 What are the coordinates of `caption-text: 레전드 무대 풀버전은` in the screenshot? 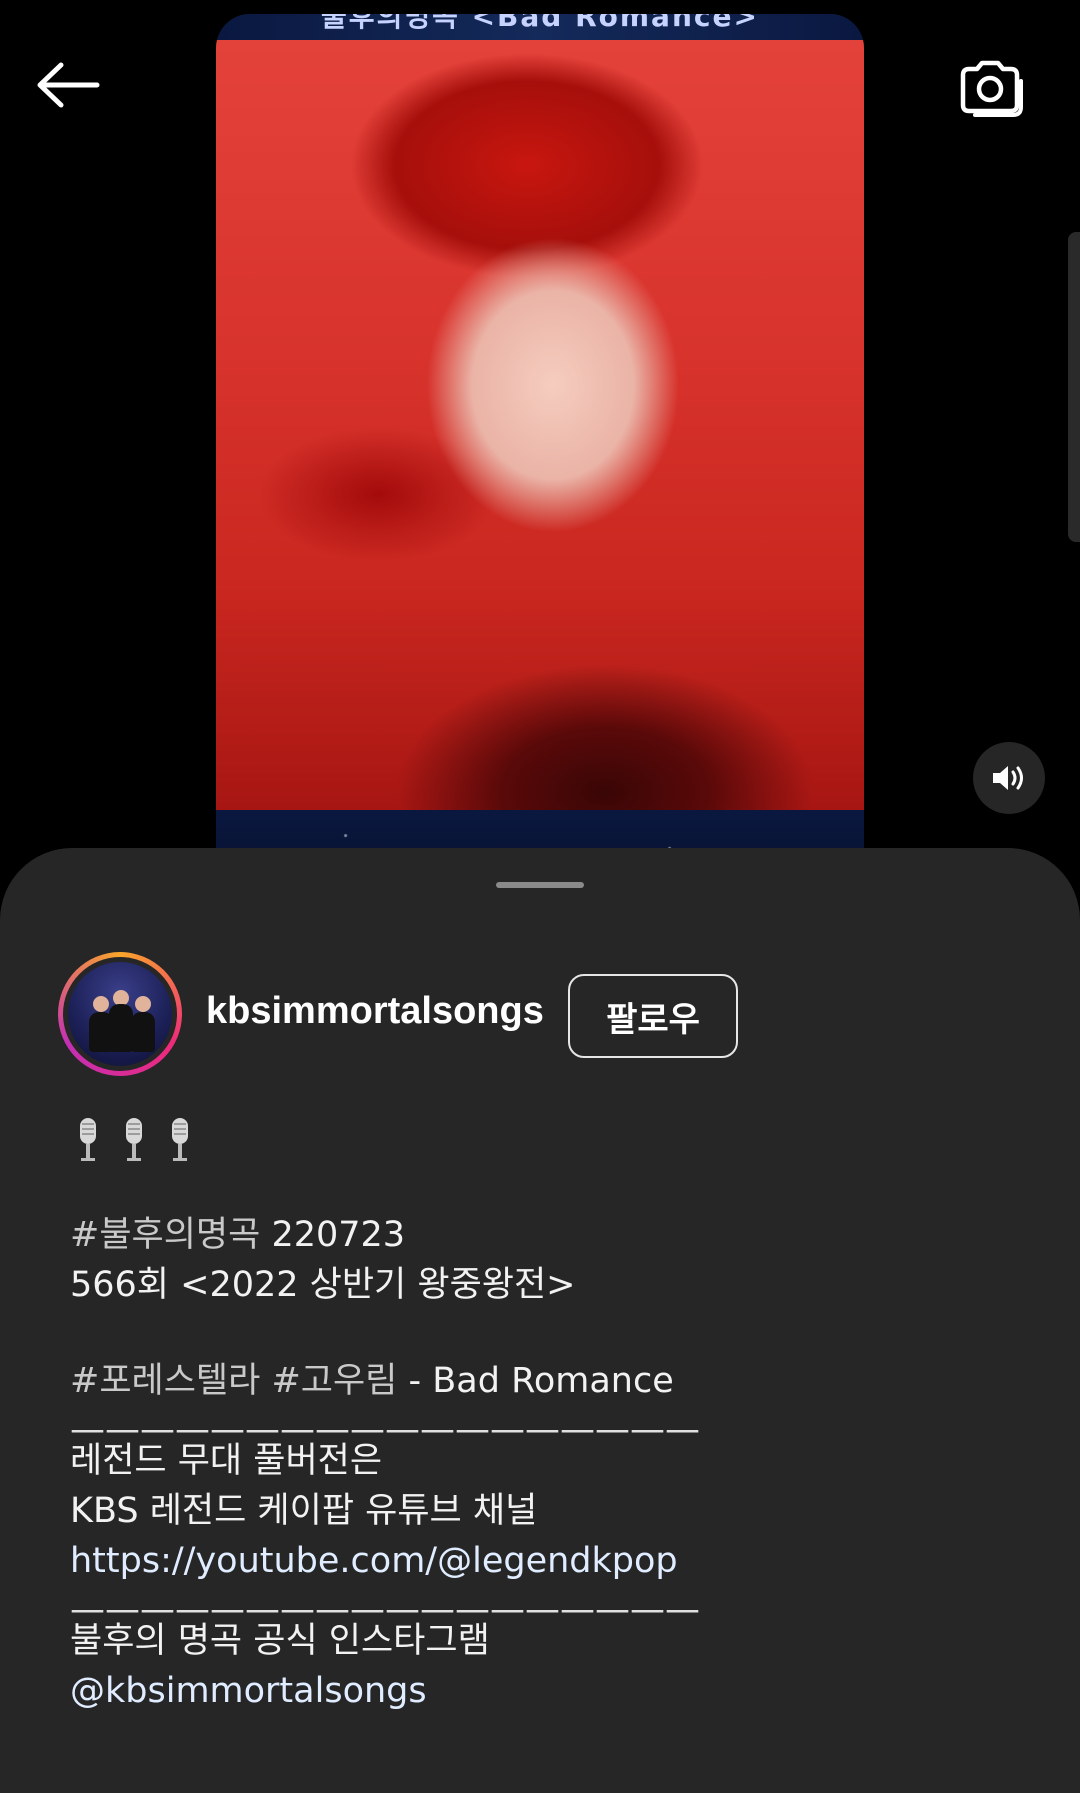 It's located at (226, 1461).